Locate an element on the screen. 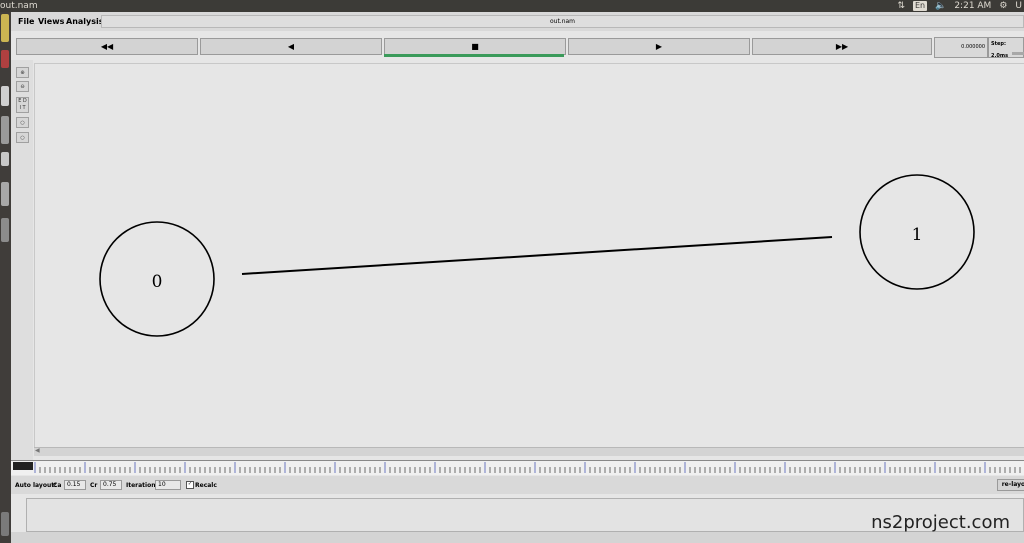 The height and width of the screenshot is (543, 1024). time-slider is located at coordinates (517, 467).